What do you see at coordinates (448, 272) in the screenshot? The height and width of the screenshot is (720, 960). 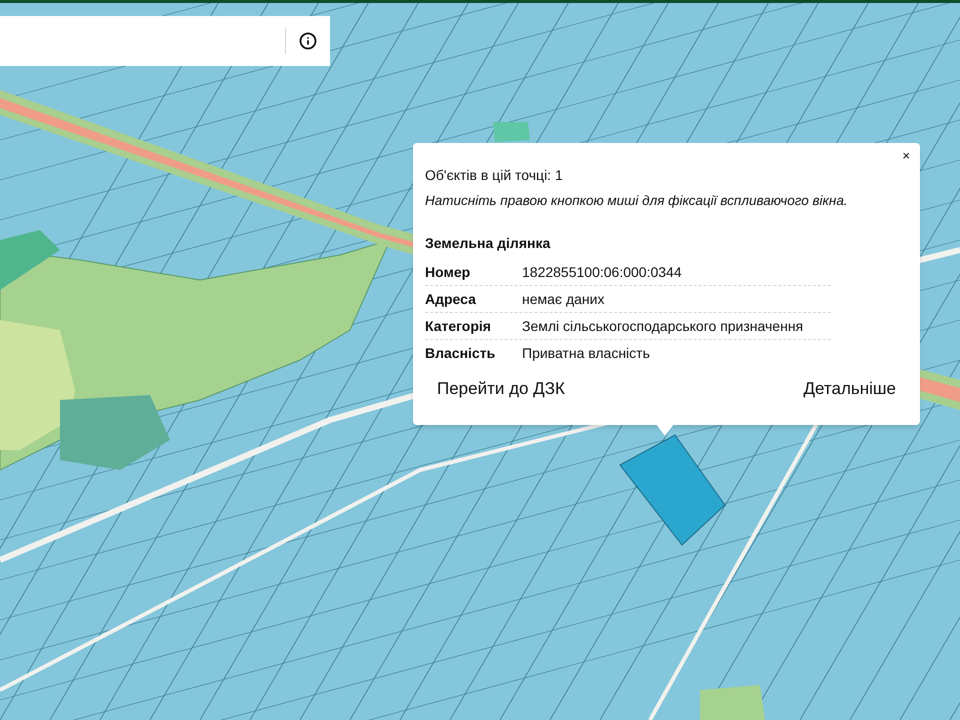 I see `field-label: Номер` at bounding box center [448, 272].